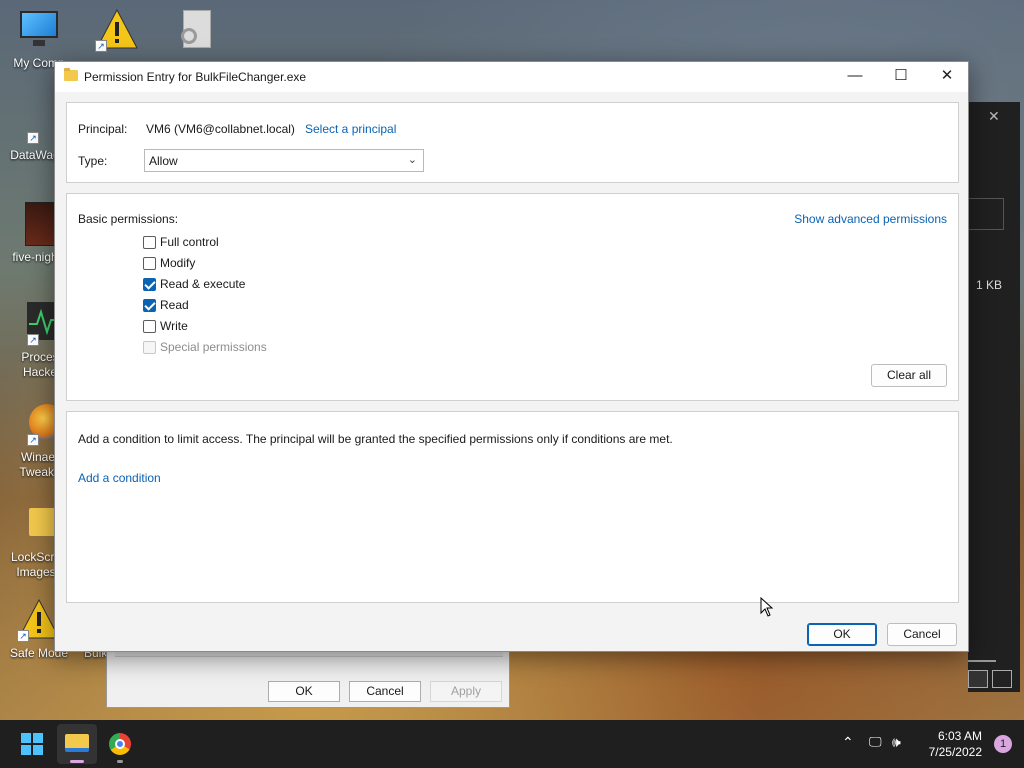  I want to click on search-field, so click(986, 214).